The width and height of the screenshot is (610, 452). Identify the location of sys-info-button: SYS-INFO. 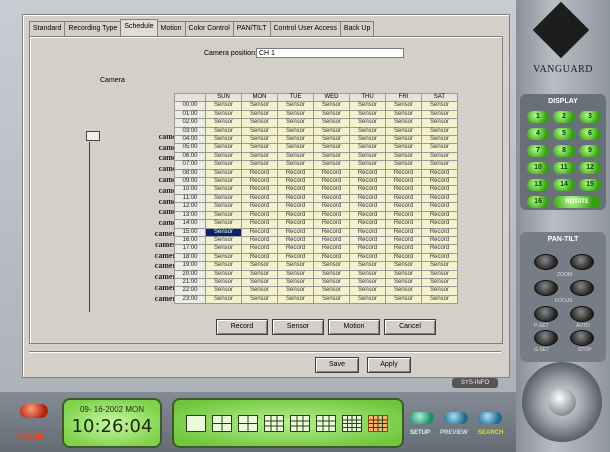
(475, 383).